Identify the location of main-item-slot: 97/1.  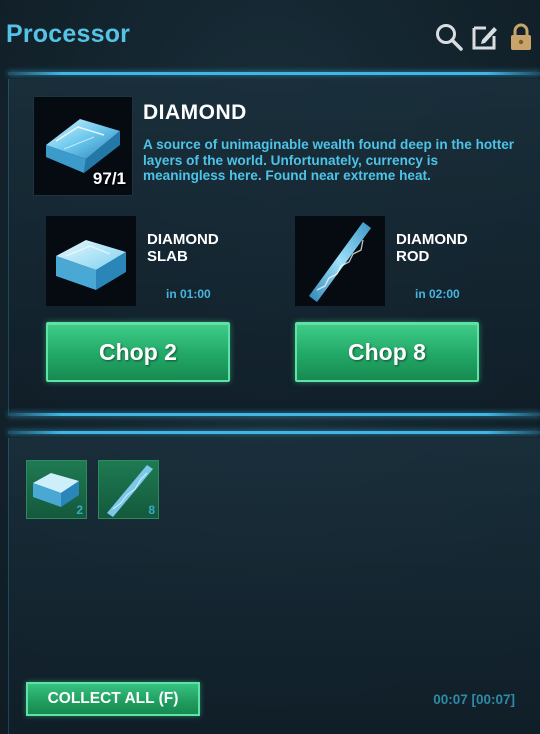
(83, 146).